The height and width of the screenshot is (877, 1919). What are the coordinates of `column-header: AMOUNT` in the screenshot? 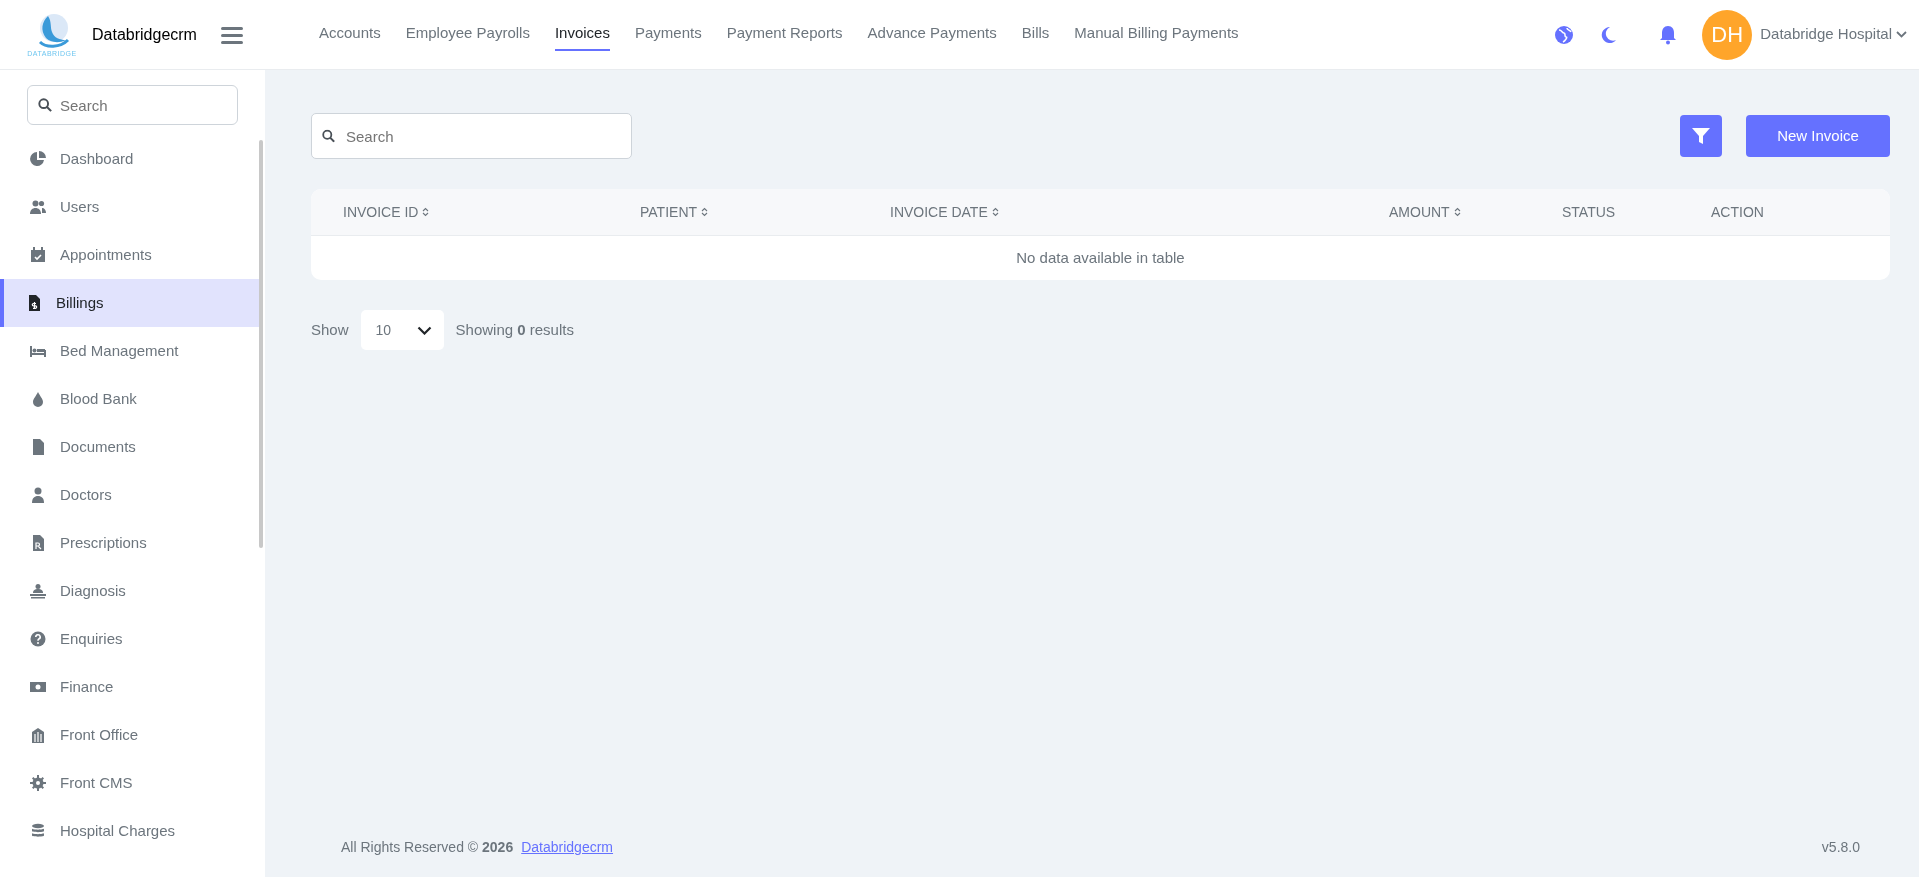 It's located at (1419, 212).